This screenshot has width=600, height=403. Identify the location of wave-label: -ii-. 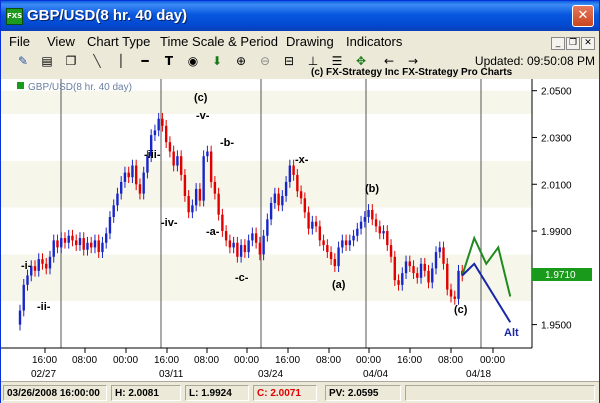
(44, 307).